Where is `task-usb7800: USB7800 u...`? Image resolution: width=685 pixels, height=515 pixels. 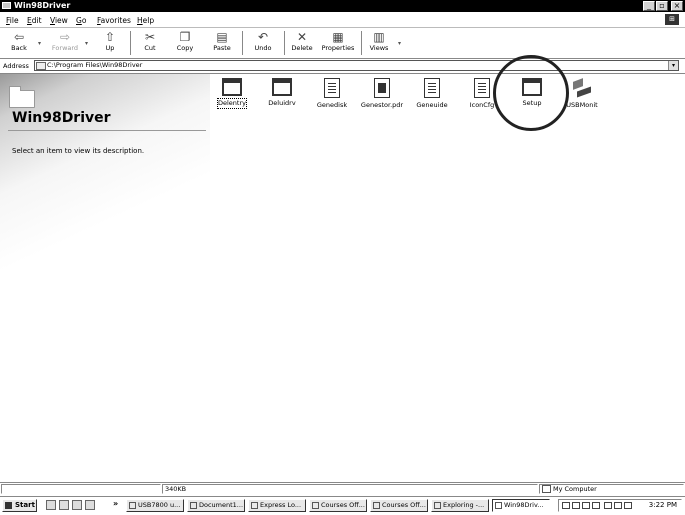
task-usb7800: USB7800 u... is located at coordinates (155, 505).